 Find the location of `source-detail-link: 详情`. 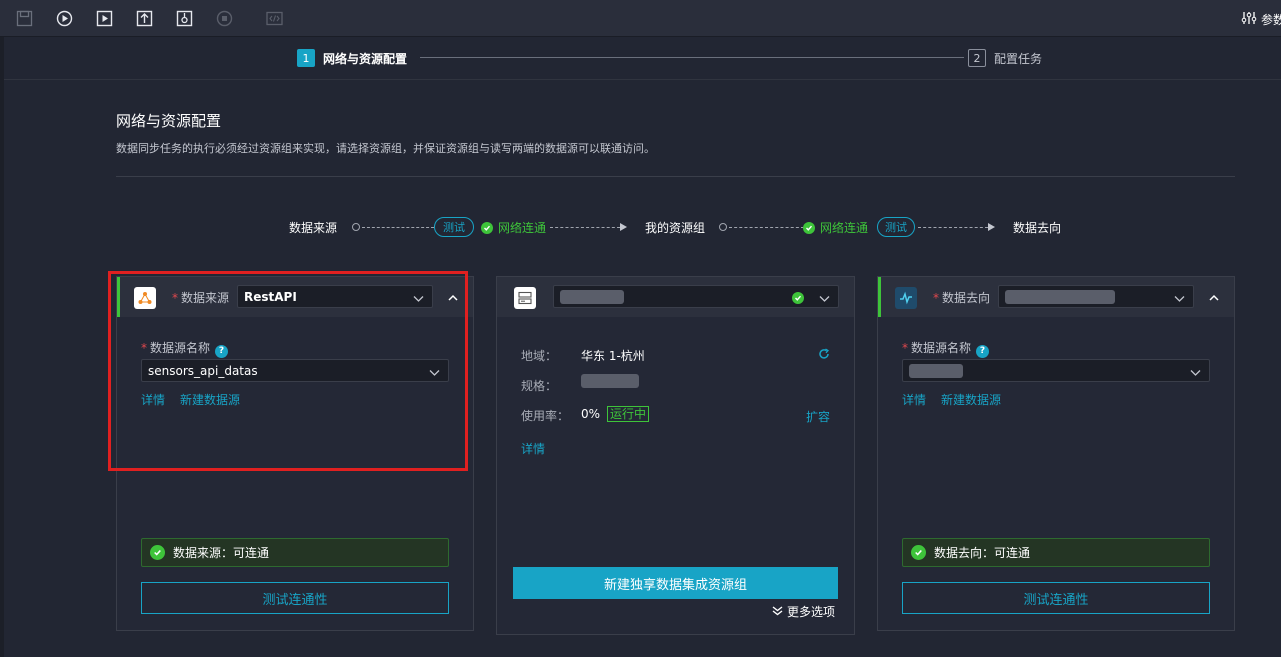

source-detail-link: 详情 is located at coordinates (153, 399).